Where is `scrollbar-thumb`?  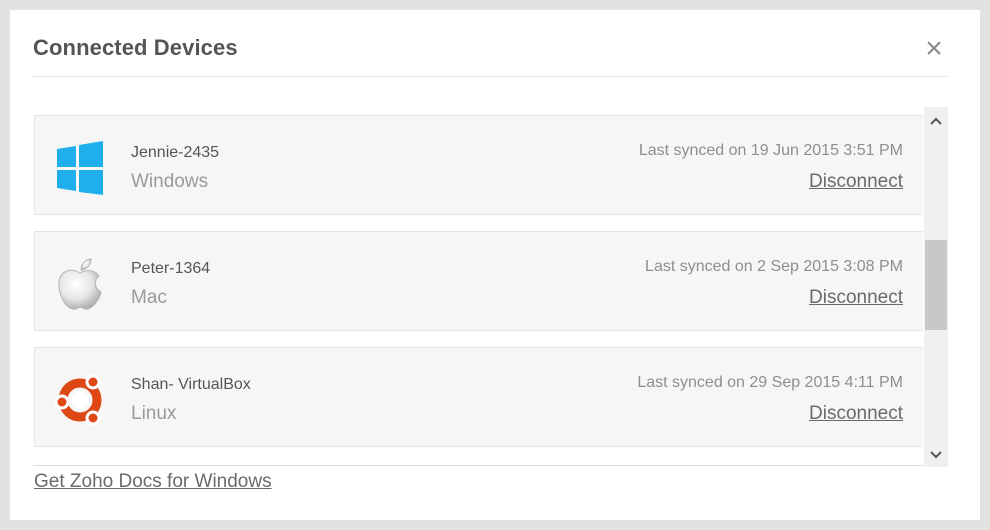 scrollbar-thumb is located at coordinates (936, 285).